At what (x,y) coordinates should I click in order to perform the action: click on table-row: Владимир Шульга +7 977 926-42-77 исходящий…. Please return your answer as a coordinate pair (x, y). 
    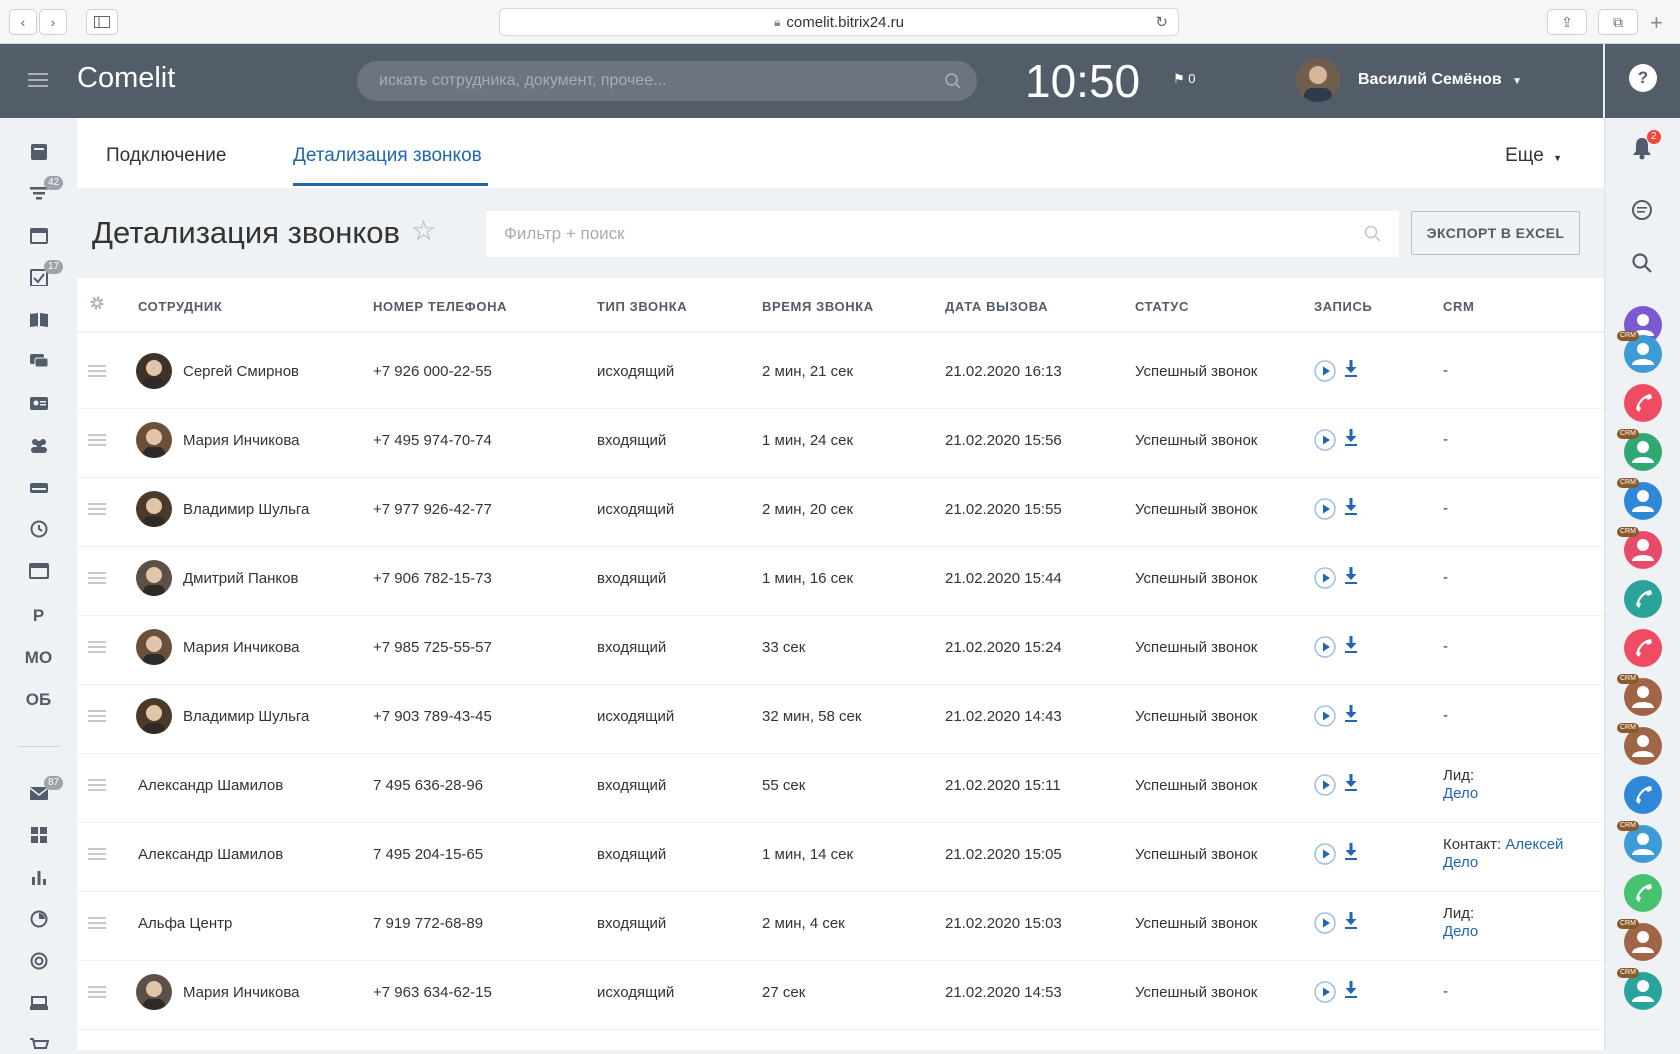
    Looking at the image, I should click on (840, 510).